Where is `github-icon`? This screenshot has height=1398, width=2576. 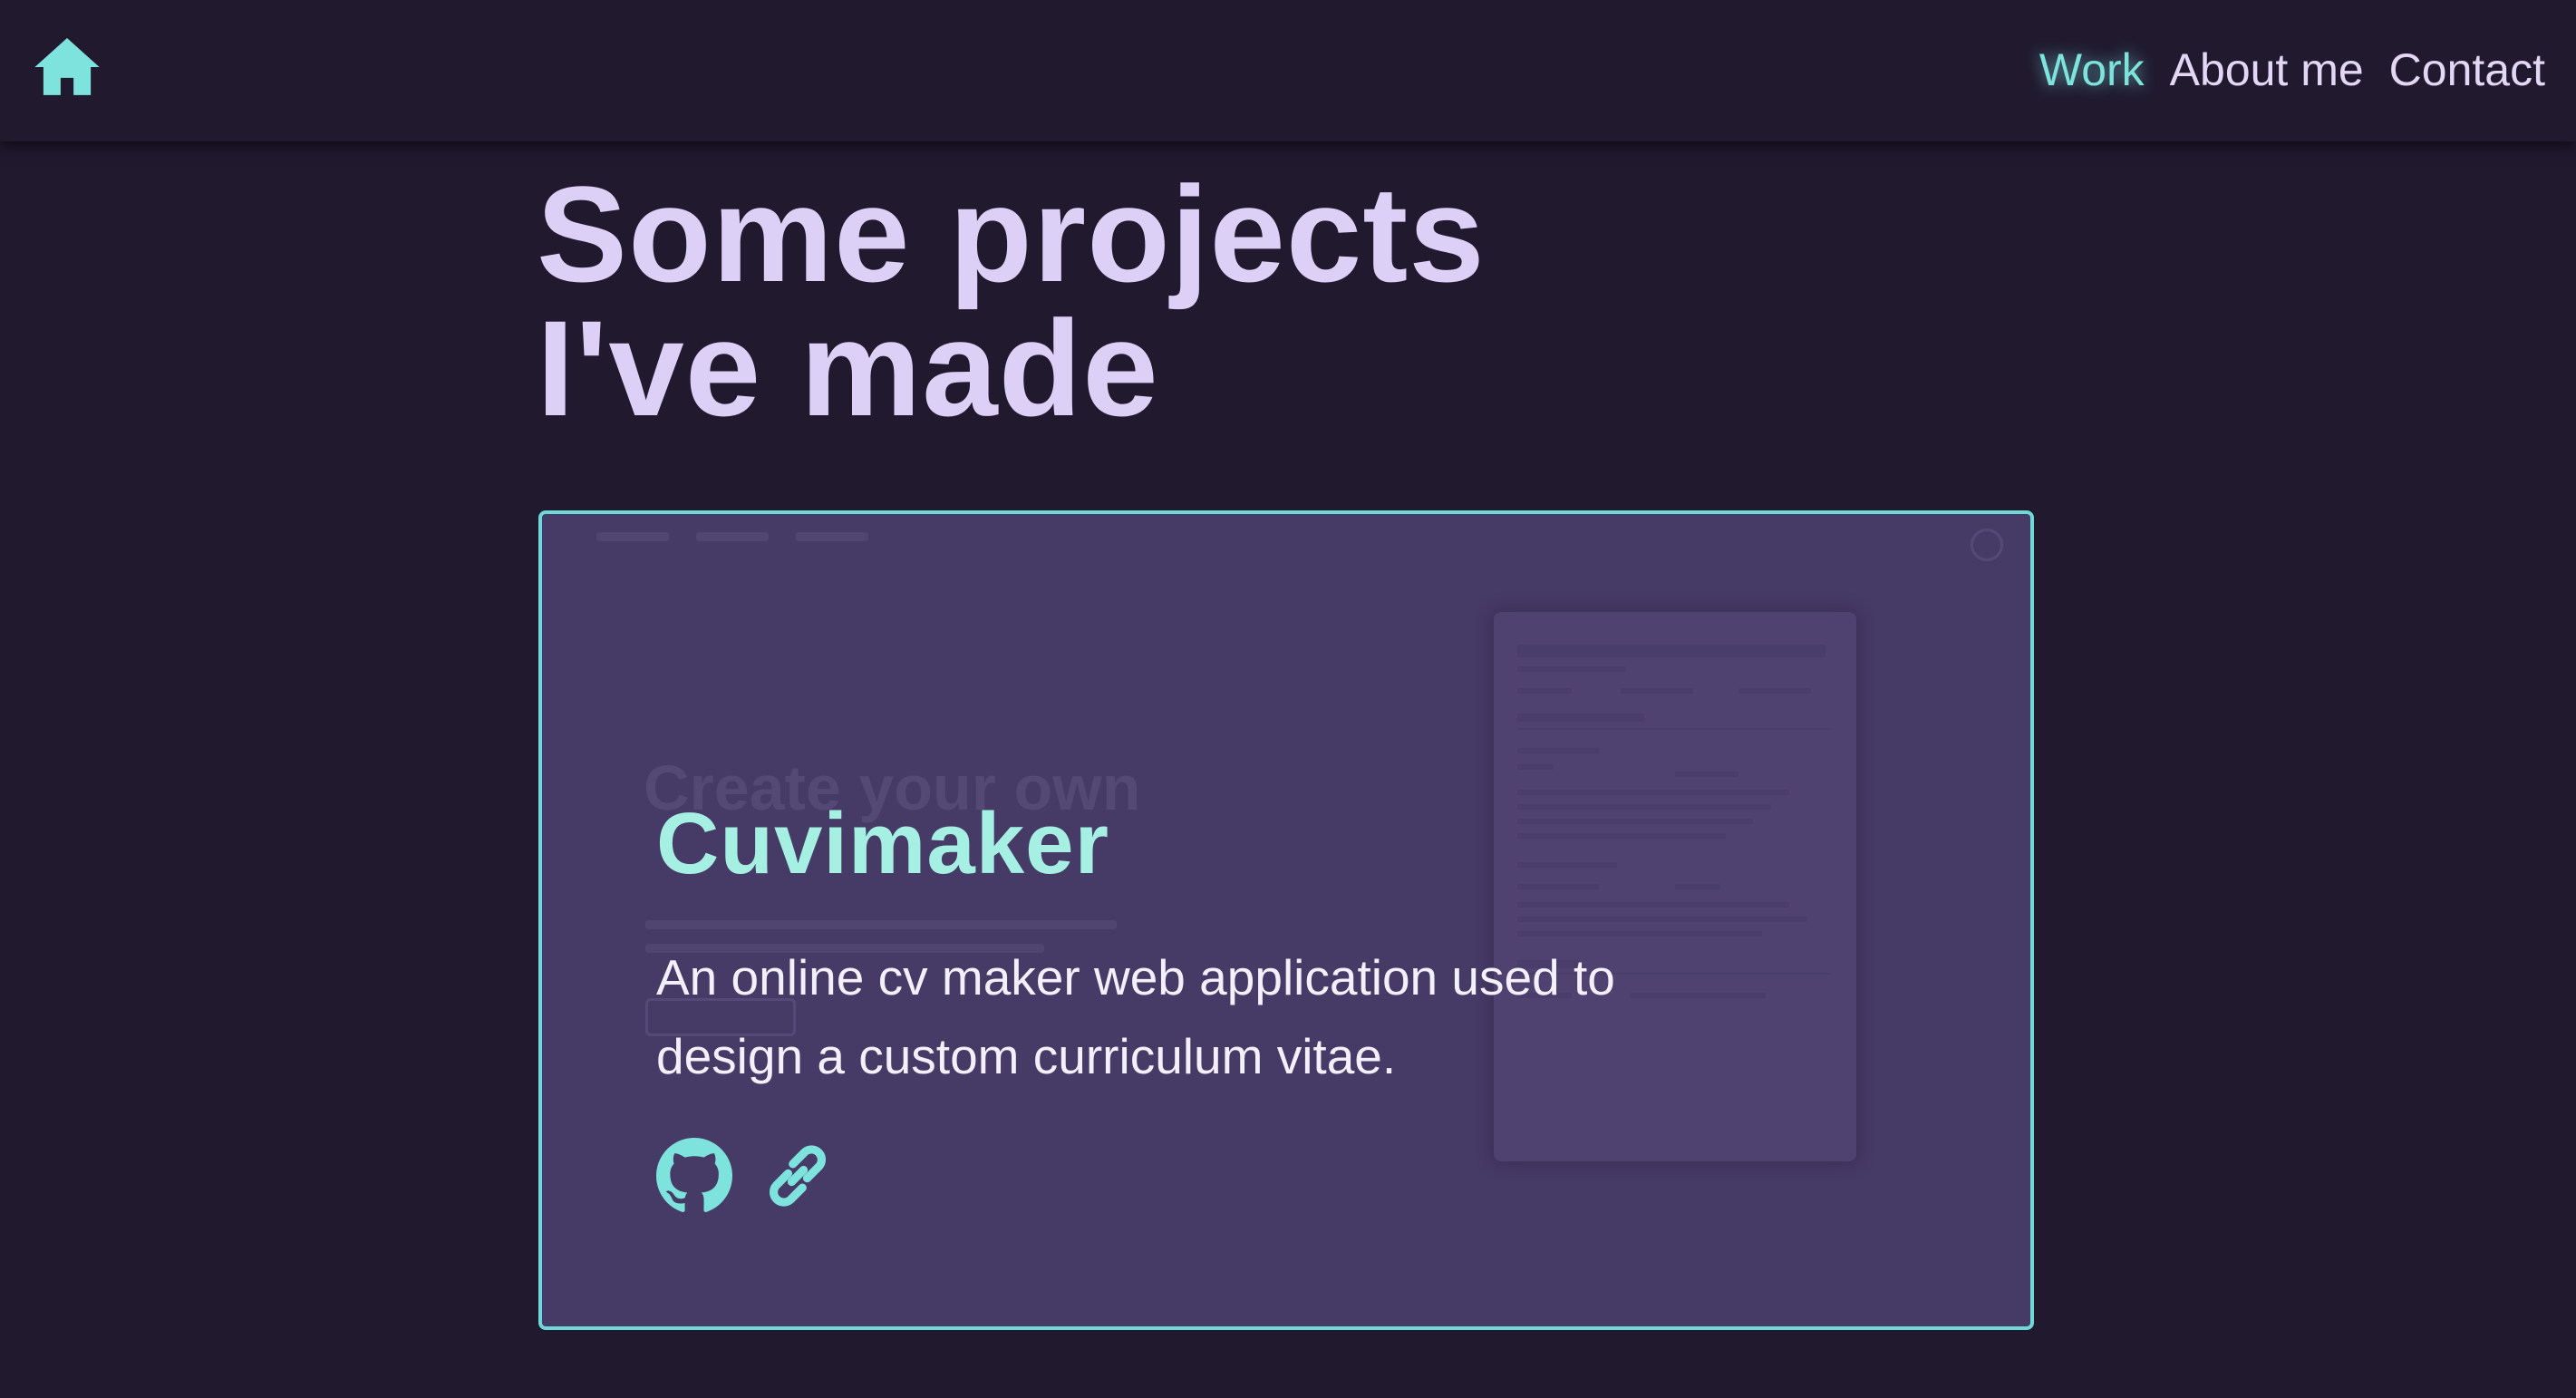 github-icon is located at coordinates (694, 1175).